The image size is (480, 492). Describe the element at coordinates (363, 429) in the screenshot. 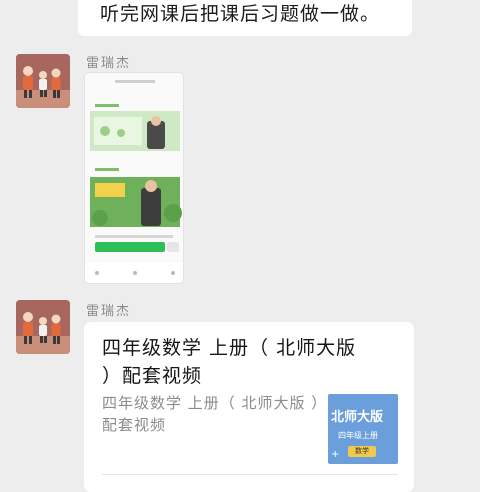

I see `link-thumbnail: 北师大版 四年级上册 数学 +` at that location.